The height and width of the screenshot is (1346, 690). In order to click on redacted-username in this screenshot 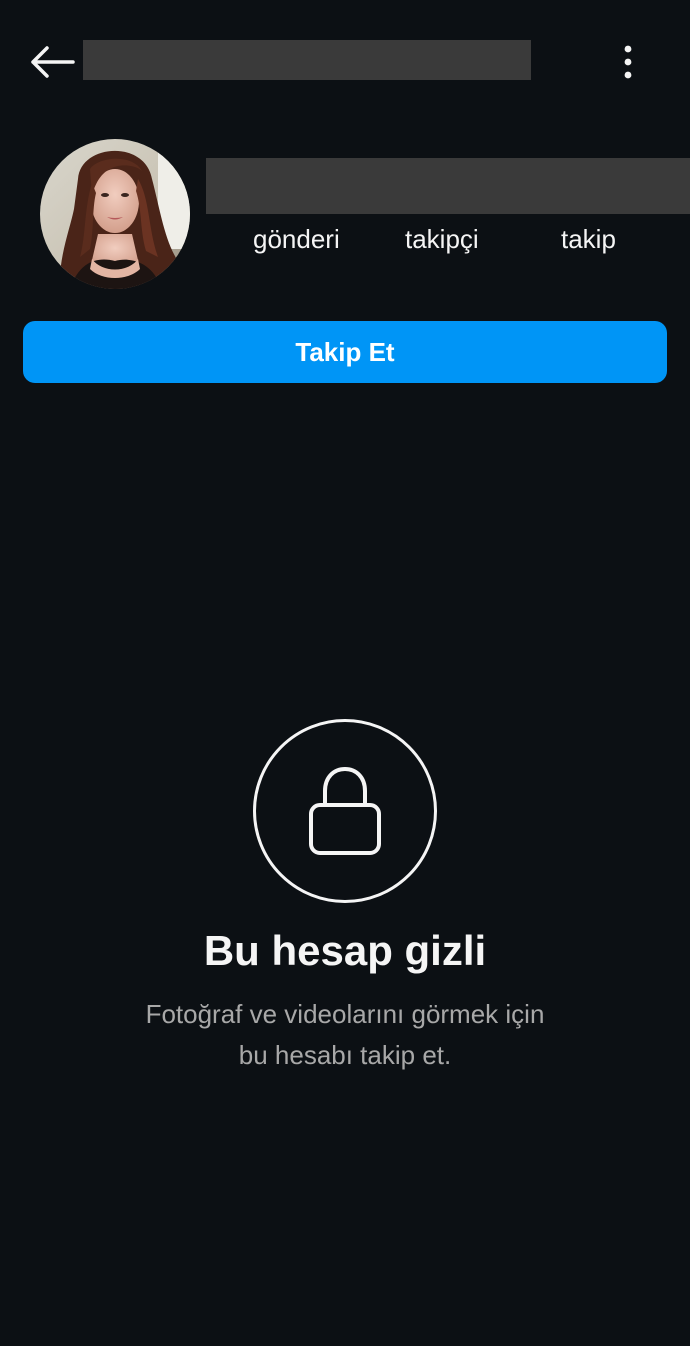, I will do `click(307, 60)`.